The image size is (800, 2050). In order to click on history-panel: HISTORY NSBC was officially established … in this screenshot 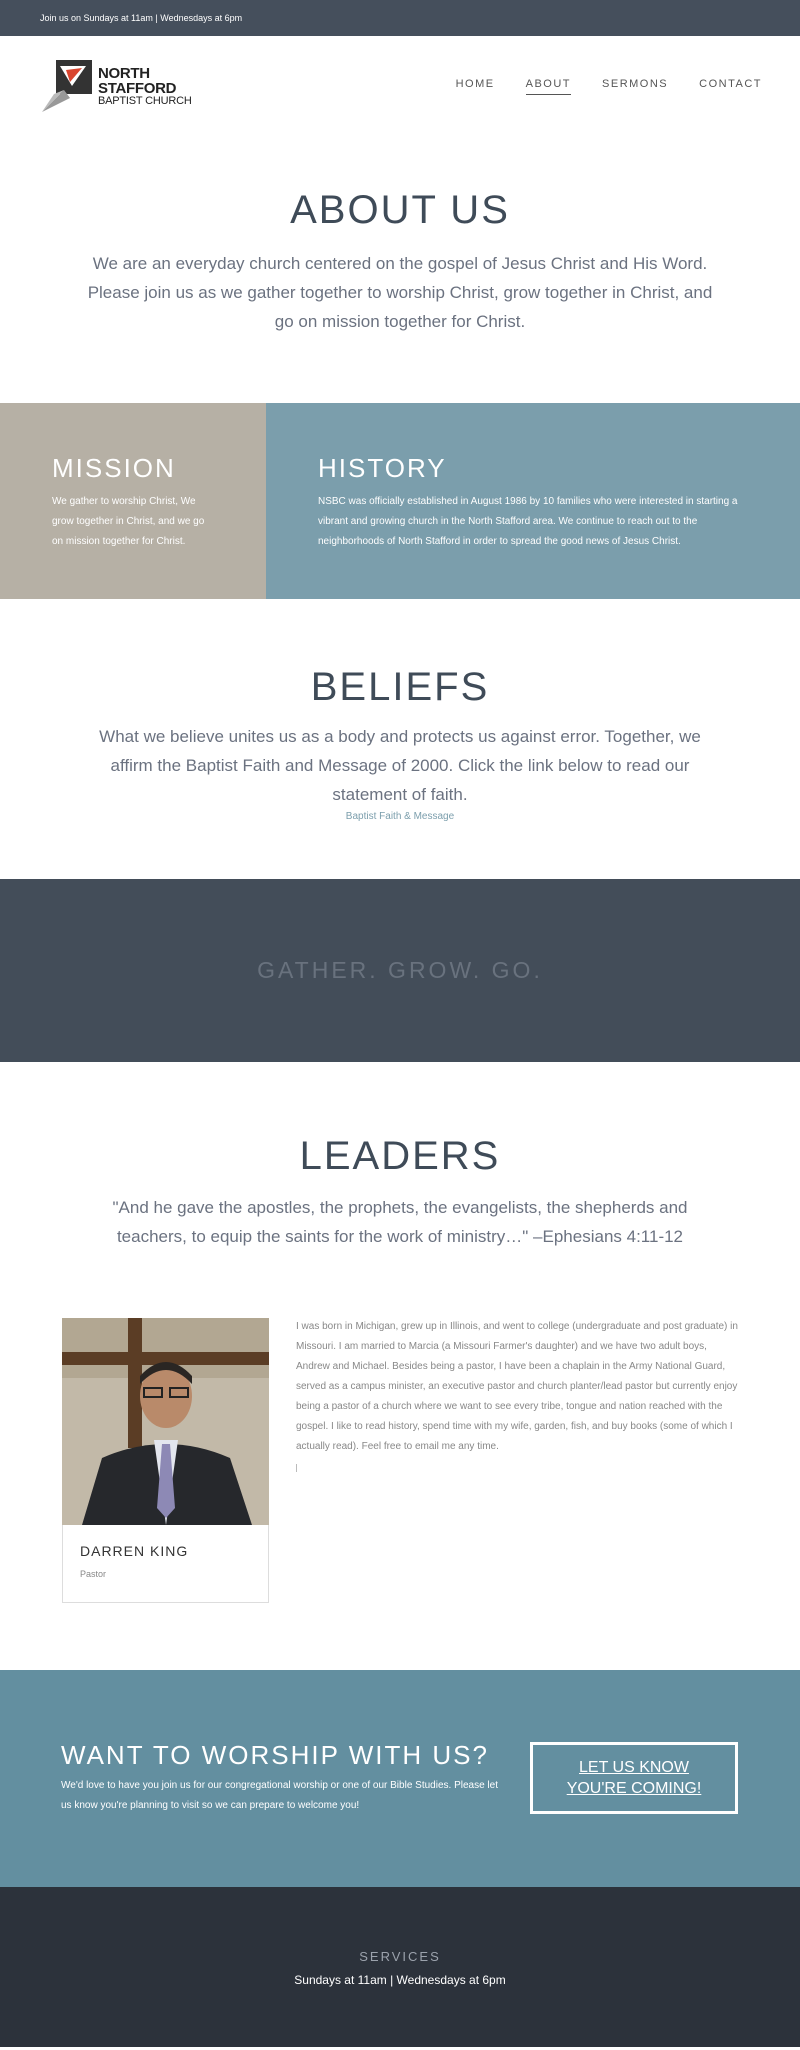, I will do `click(533, 501)`.